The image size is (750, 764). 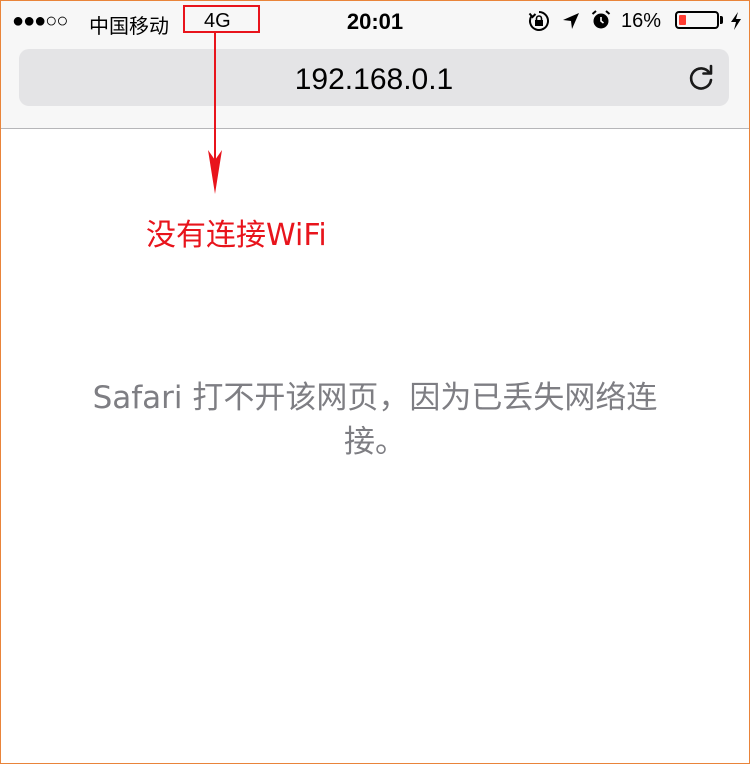 I want to click on battery-level-fill, so click(x=682, y=20).